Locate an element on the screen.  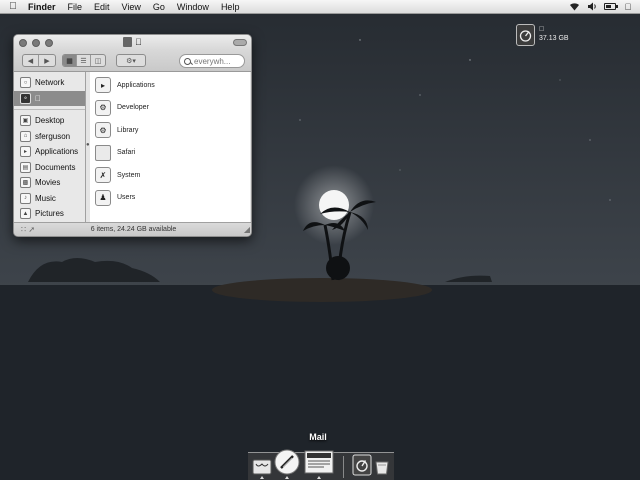
sidebar-item-desktop: ▣ Desktop is located at coordinates (49, 121).